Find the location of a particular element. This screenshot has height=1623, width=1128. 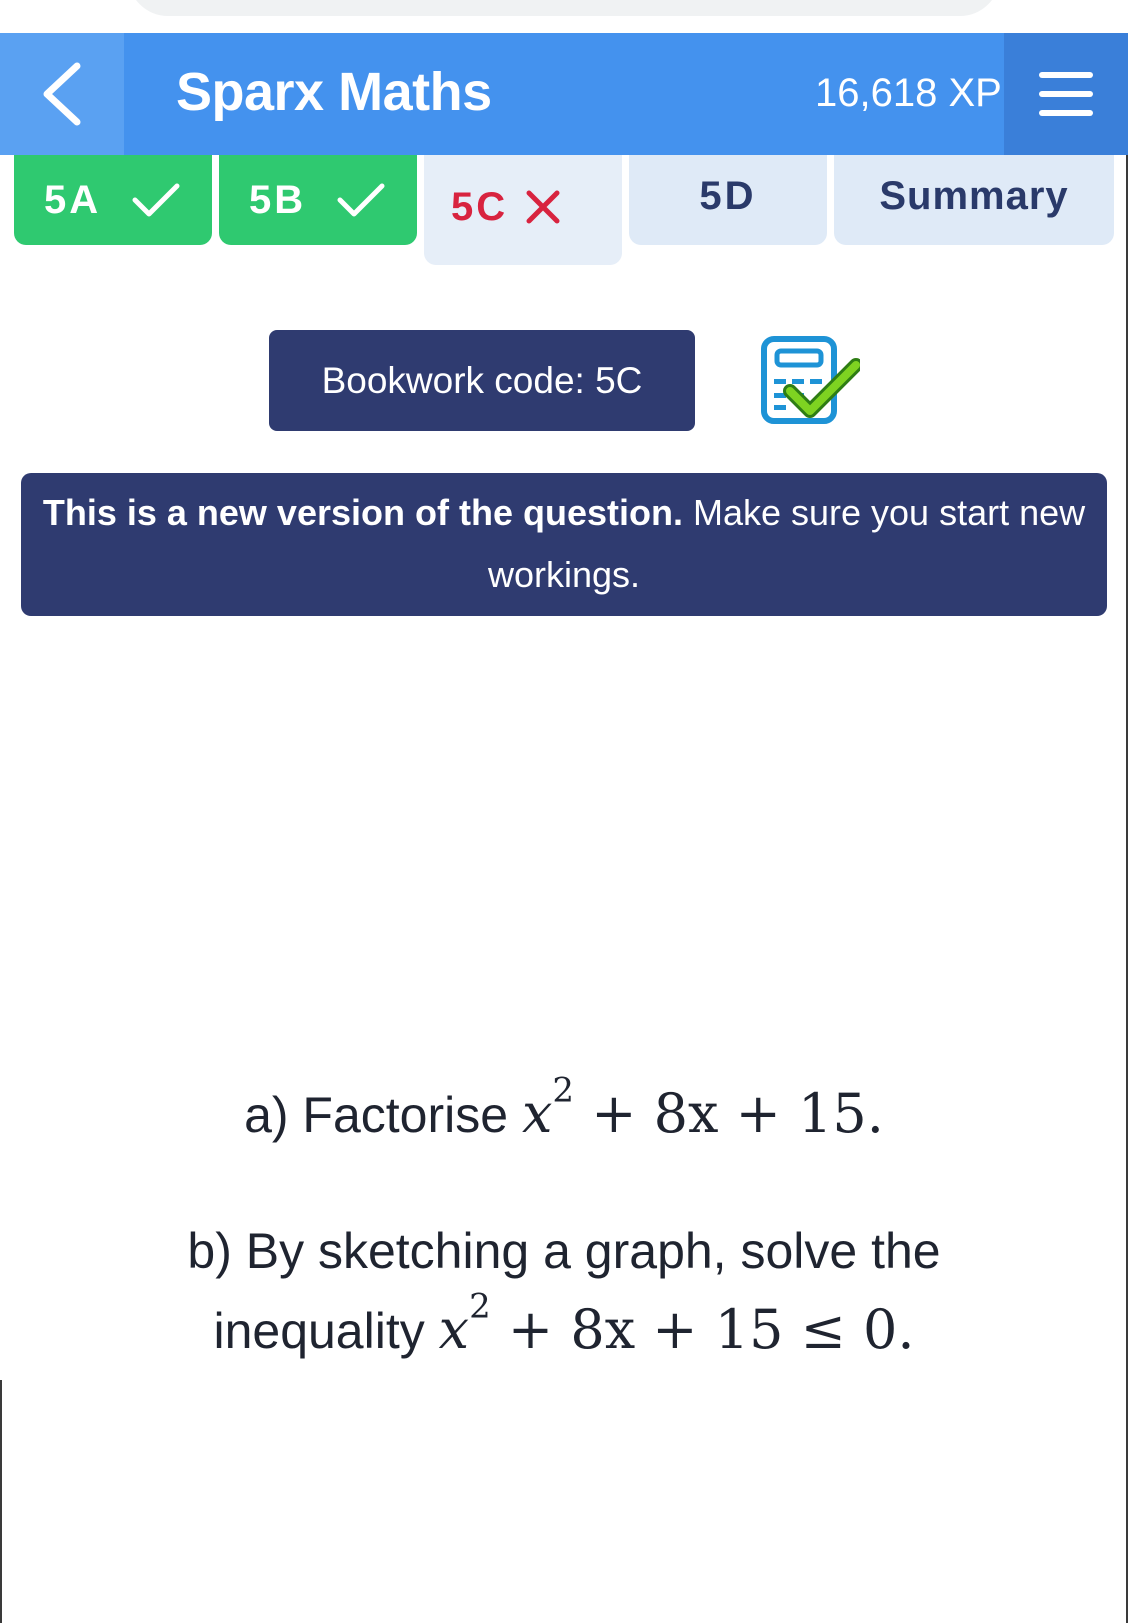

calculator-allowed-icon is located at coordinates (810, 380).